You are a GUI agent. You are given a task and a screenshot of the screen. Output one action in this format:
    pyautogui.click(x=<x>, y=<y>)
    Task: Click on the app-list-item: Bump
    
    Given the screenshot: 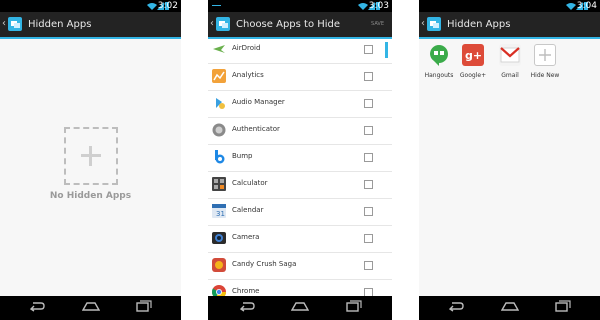 What is the action you would take?
    pyautogui.click(x=300, y=158)
    